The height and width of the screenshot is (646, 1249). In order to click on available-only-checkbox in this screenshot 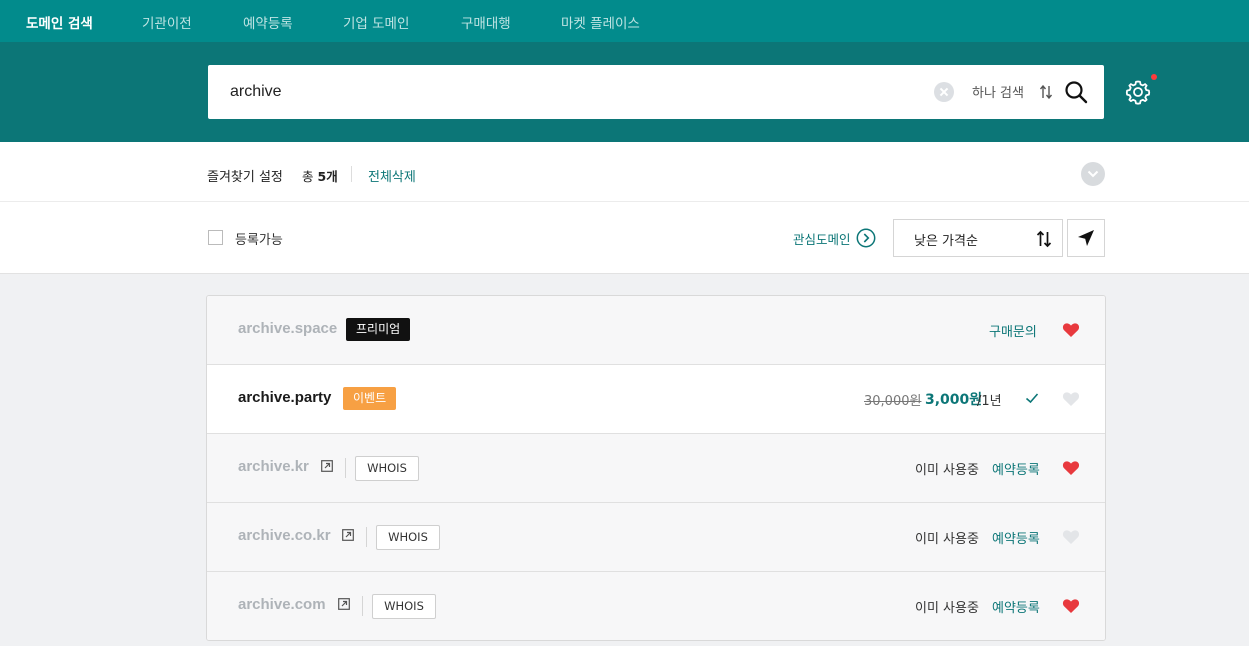, I will do `click(215, 237)`.